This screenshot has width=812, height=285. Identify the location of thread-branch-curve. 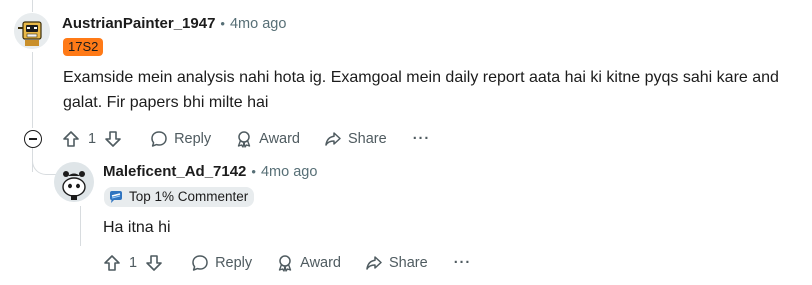
(44, 162).